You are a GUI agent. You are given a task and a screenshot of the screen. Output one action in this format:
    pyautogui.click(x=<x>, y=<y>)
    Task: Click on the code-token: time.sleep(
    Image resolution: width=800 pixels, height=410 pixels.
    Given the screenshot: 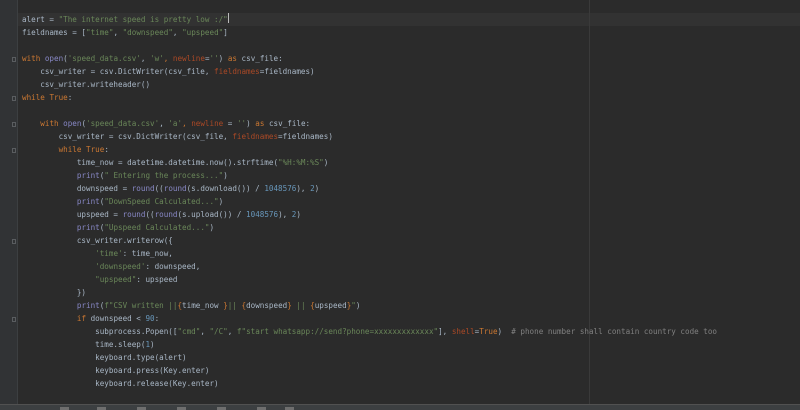 What is the action you would take?
    pyautogui.click(x=84, y=344)
    